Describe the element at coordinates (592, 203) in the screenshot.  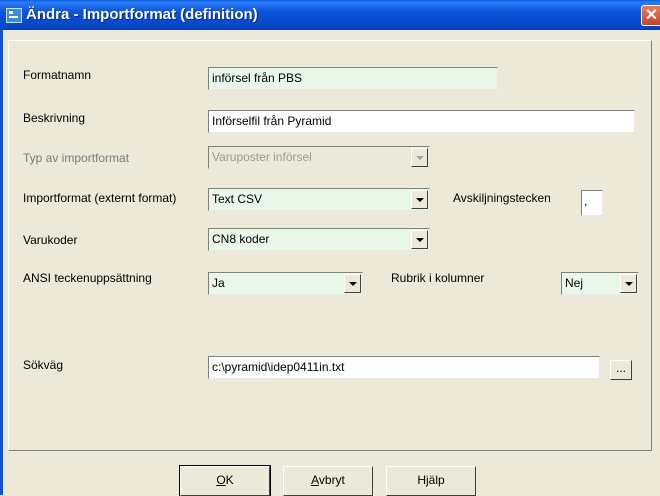
I see `avskiljningstecken-field: ,` at that location.